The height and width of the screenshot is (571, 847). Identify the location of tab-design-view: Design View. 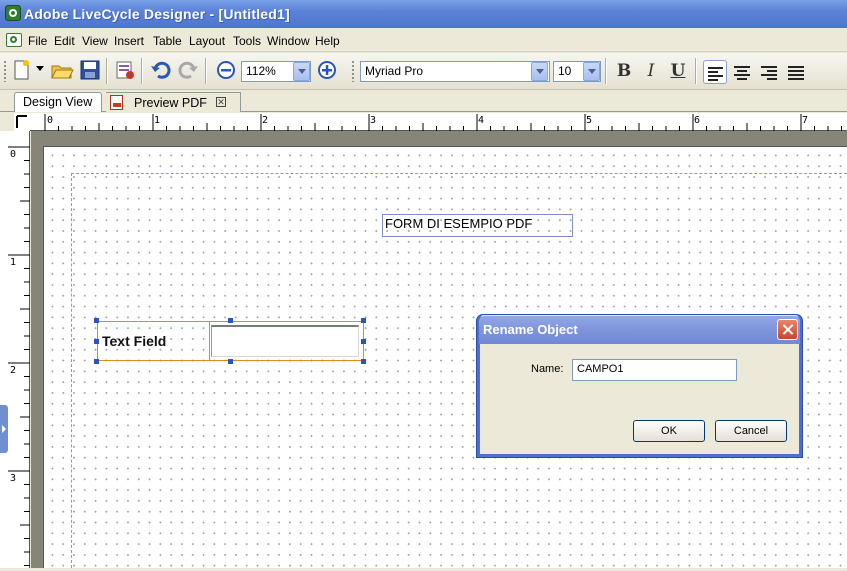
(58, 102).